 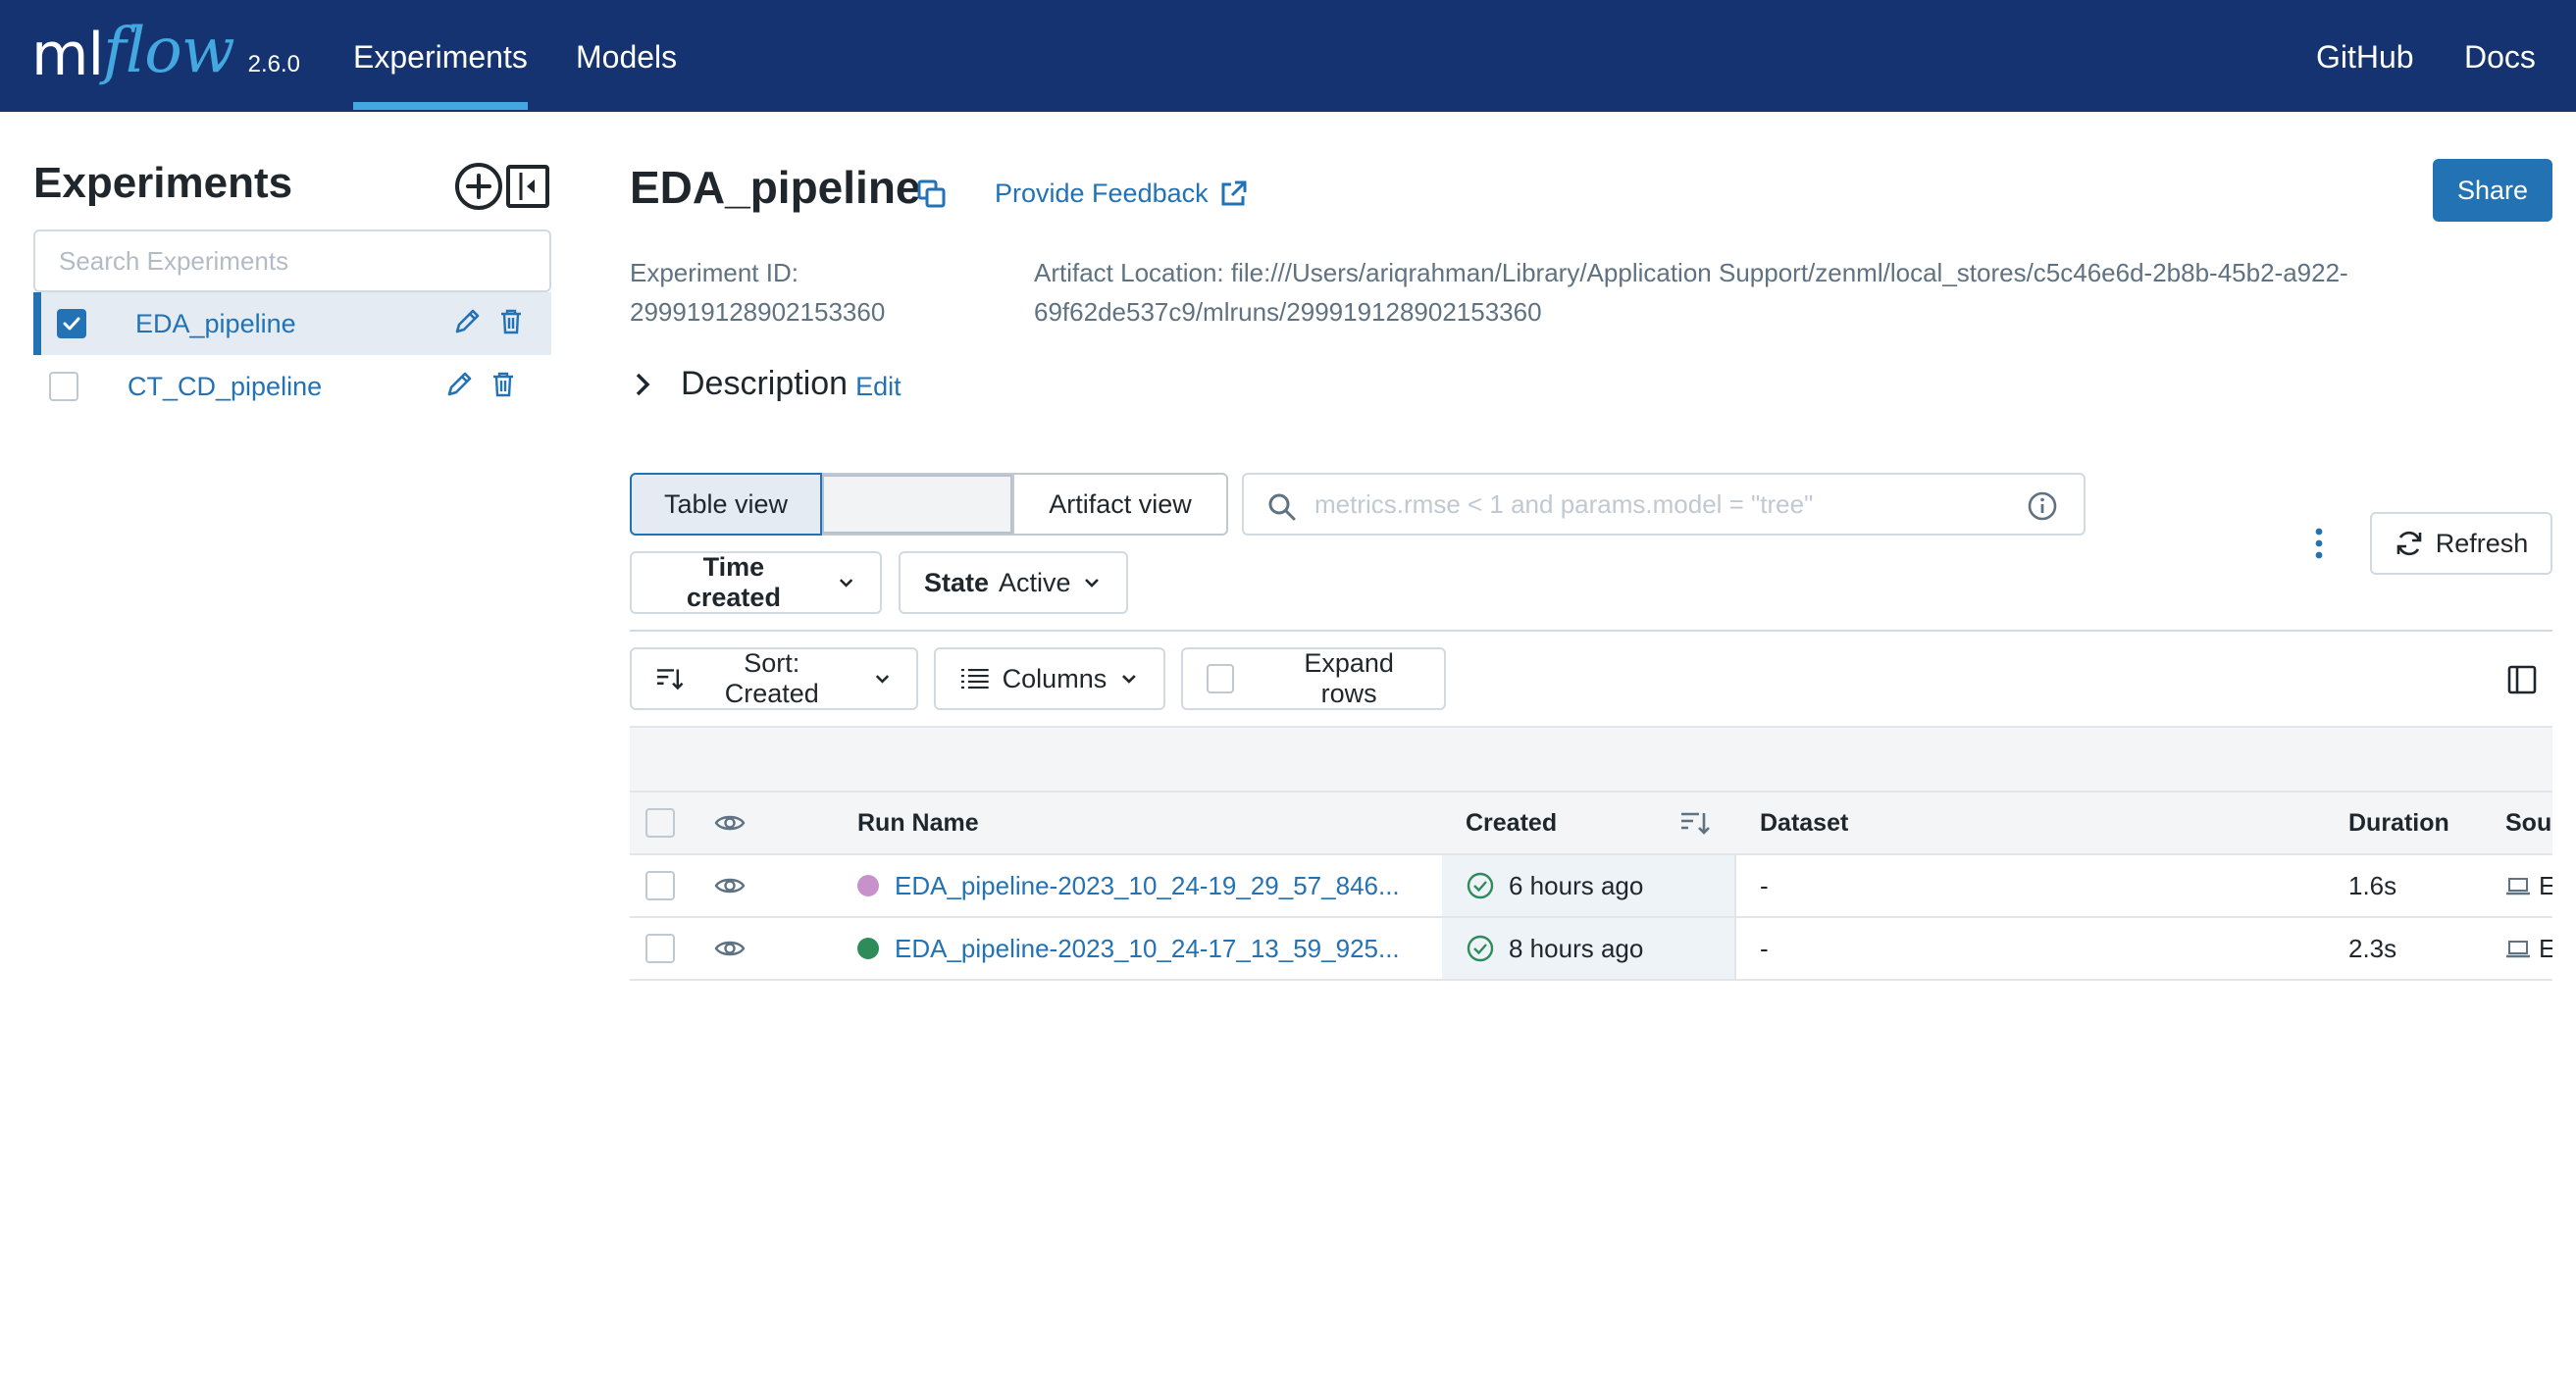 What do you see at coordinates (2372, 885) in the screenshot?
I see `duration-cell: 1.6s` at bounding box center [2372, 885].